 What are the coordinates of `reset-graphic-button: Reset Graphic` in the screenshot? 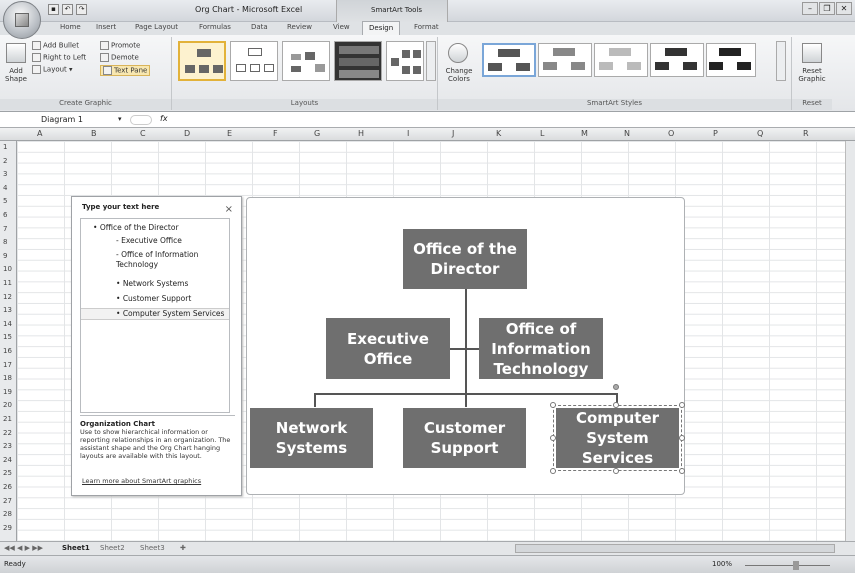 It's located at (812, 75).